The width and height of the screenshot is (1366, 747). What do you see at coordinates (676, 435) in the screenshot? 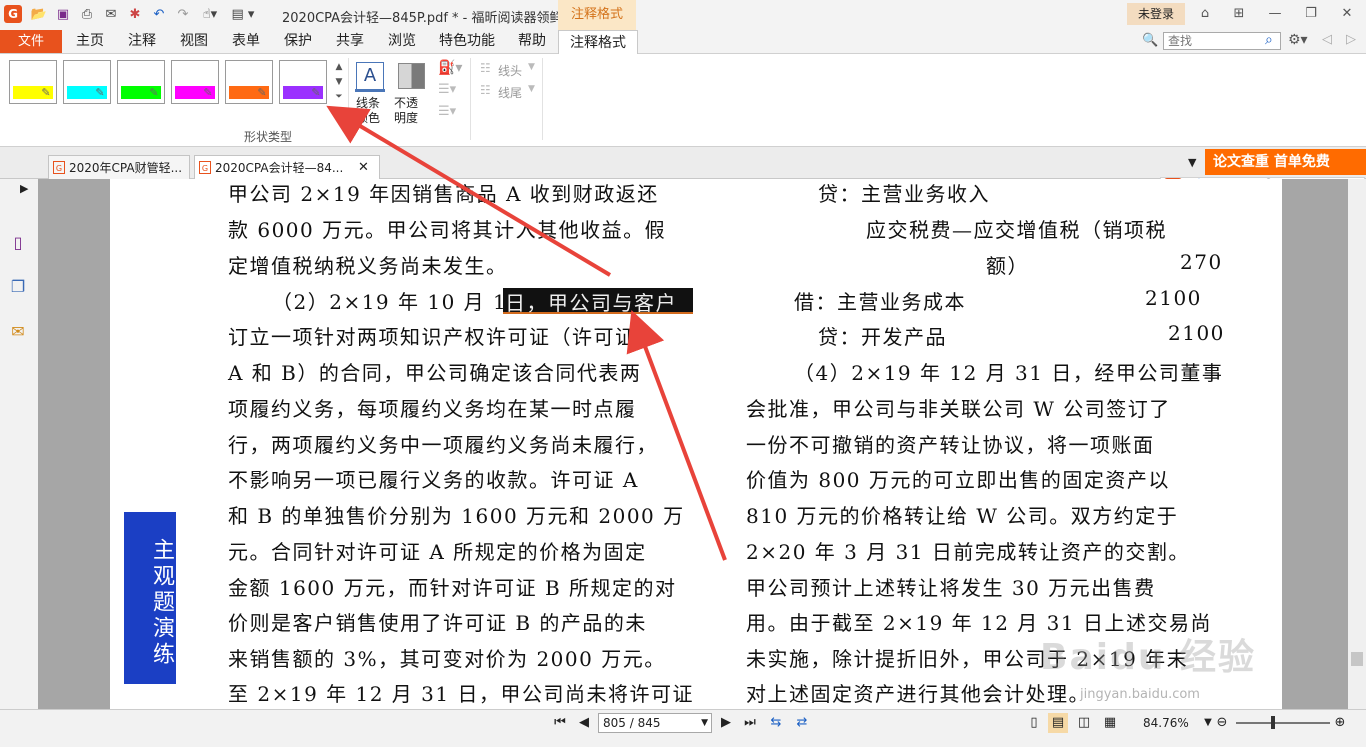
I see `arrow-to-selection` at bounding box center [676, 435].